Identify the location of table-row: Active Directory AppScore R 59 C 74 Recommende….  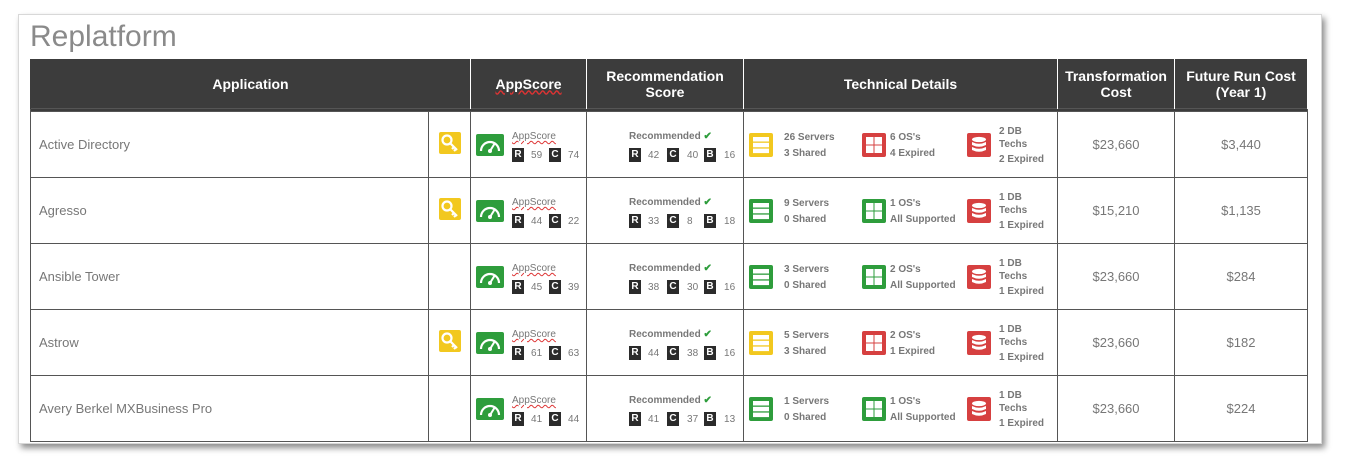
(669, 144).